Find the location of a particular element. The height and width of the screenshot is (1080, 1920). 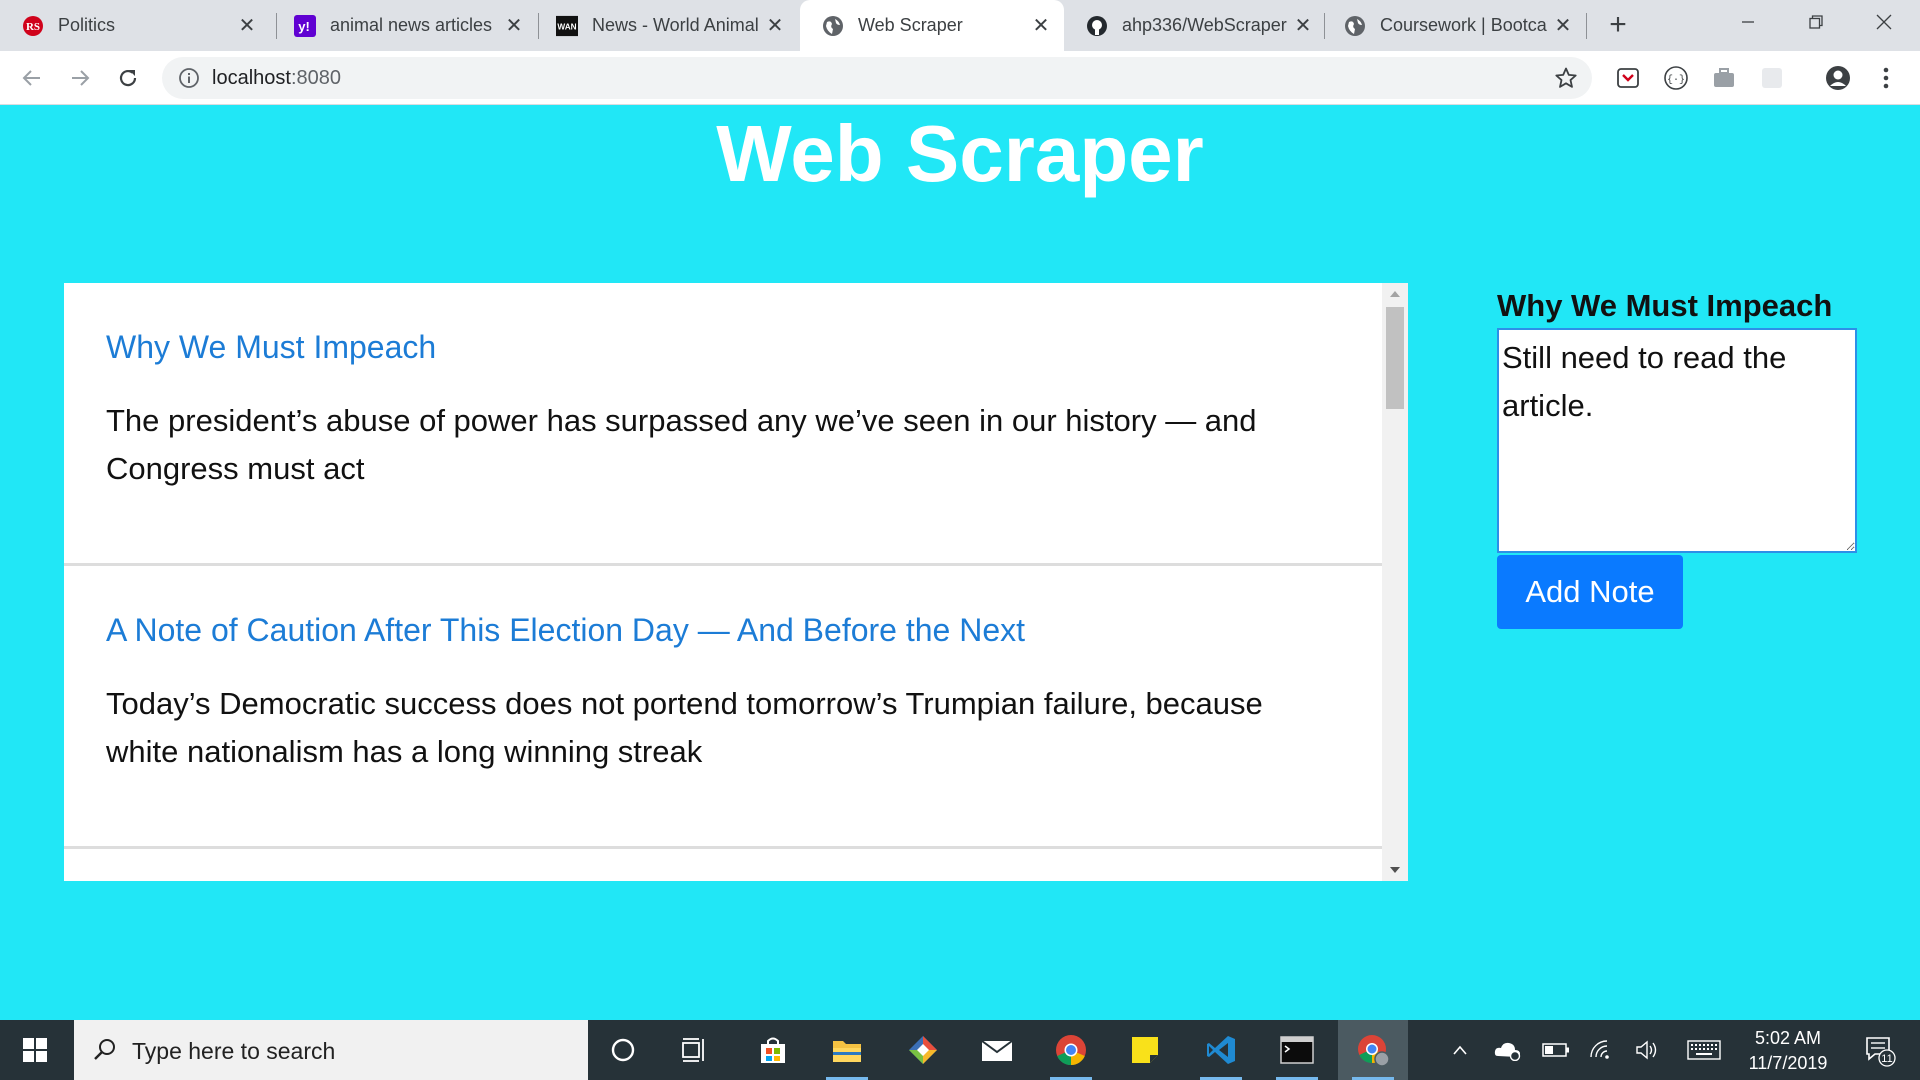

note-heading: Why We Must Impeach is located at coordinates (1665, 305).